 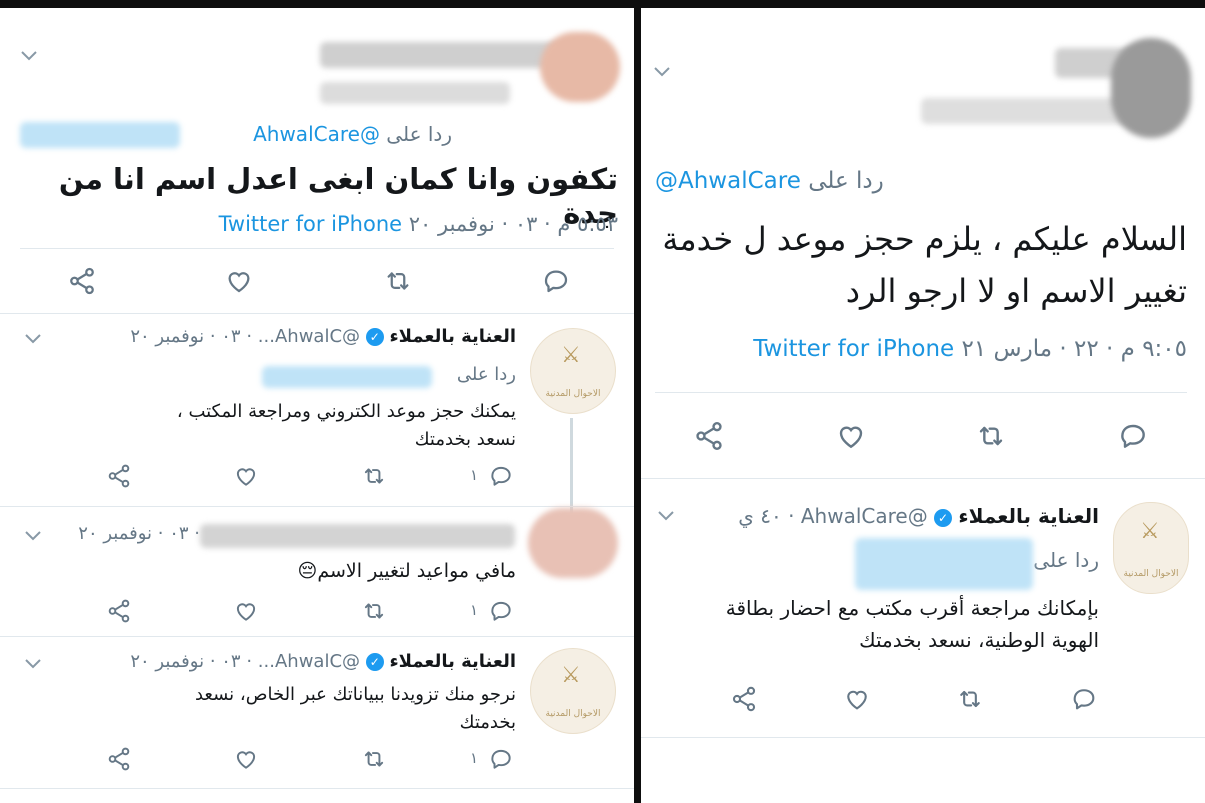 I want to click on tweet-meta: ٩:٠٥ م · ٢٢ · مارس ٢١ Twitter for iPhone, so click(x=970, y=349).